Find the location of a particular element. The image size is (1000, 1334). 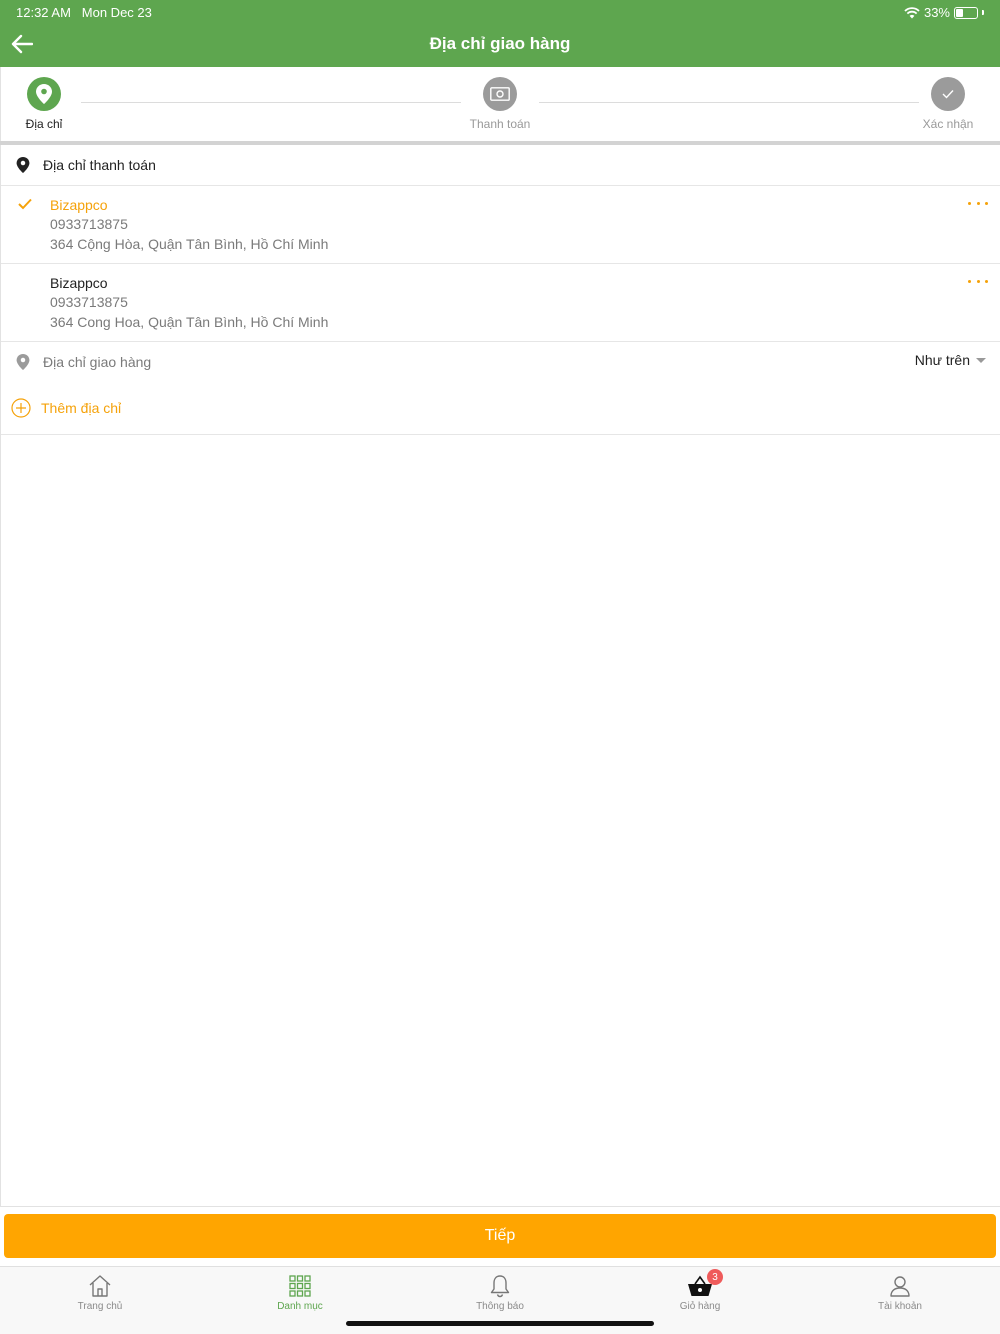

cash-icon is located at coordinates (500, 94).